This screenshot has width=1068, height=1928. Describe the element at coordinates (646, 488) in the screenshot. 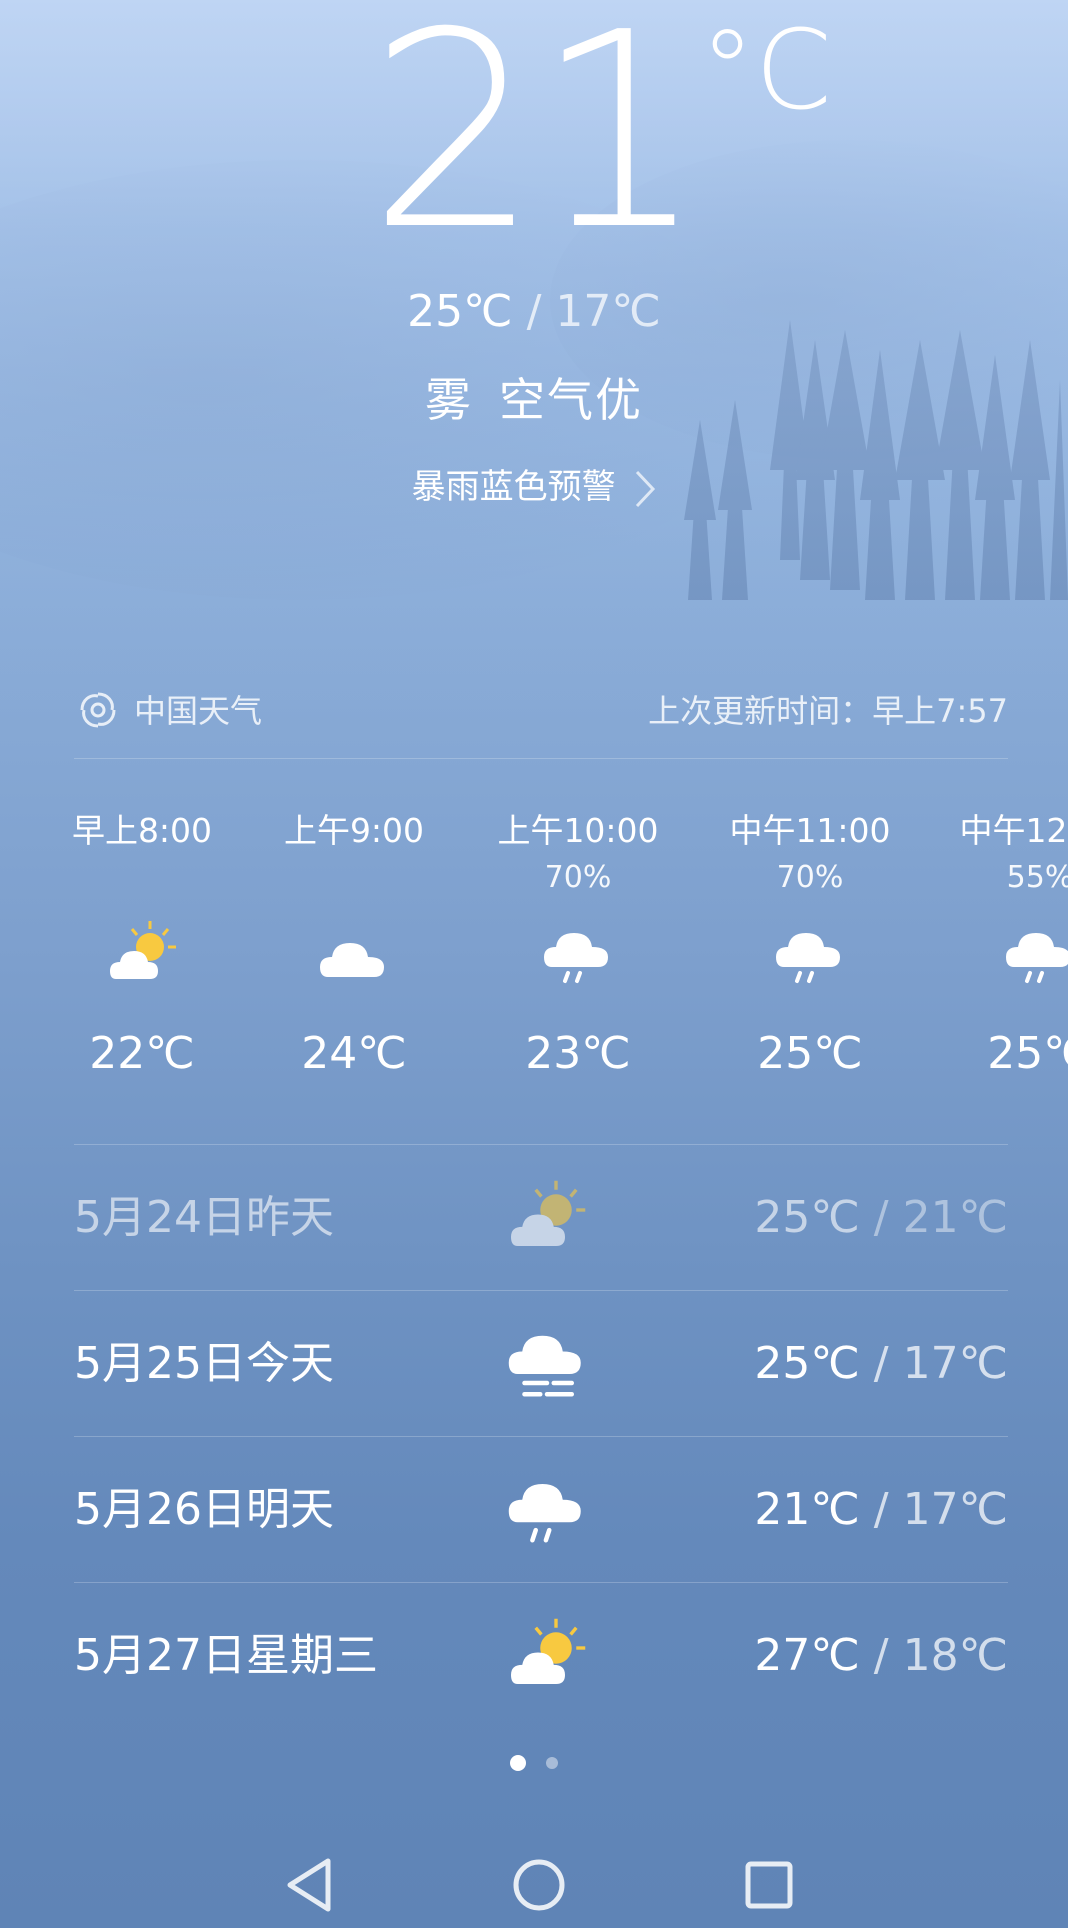

I see `chevron-right-icon` at that location.